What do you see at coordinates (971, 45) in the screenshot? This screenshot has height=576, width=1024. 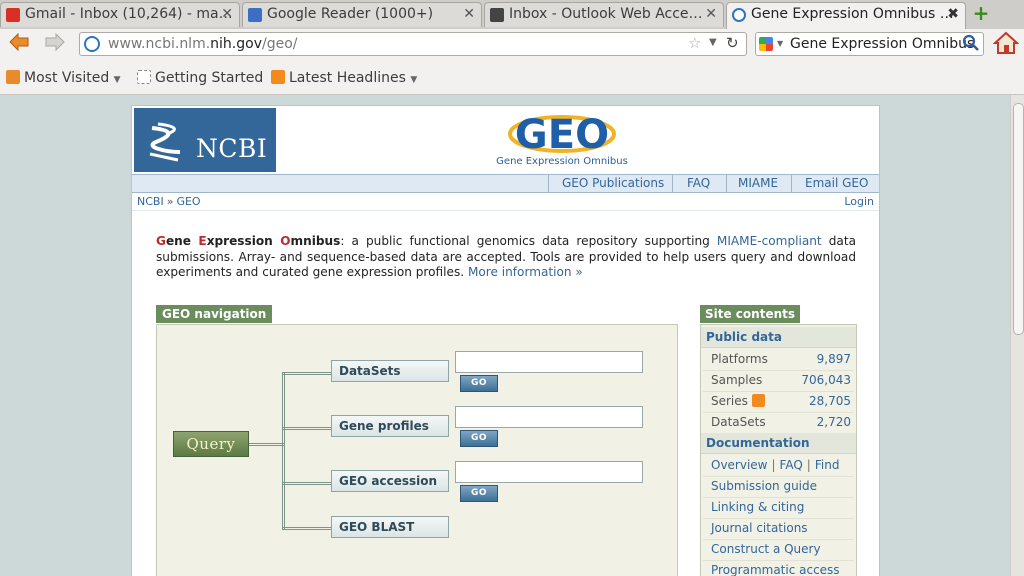 I see `search-magnifier-icon` at bounding box center [971, 45].